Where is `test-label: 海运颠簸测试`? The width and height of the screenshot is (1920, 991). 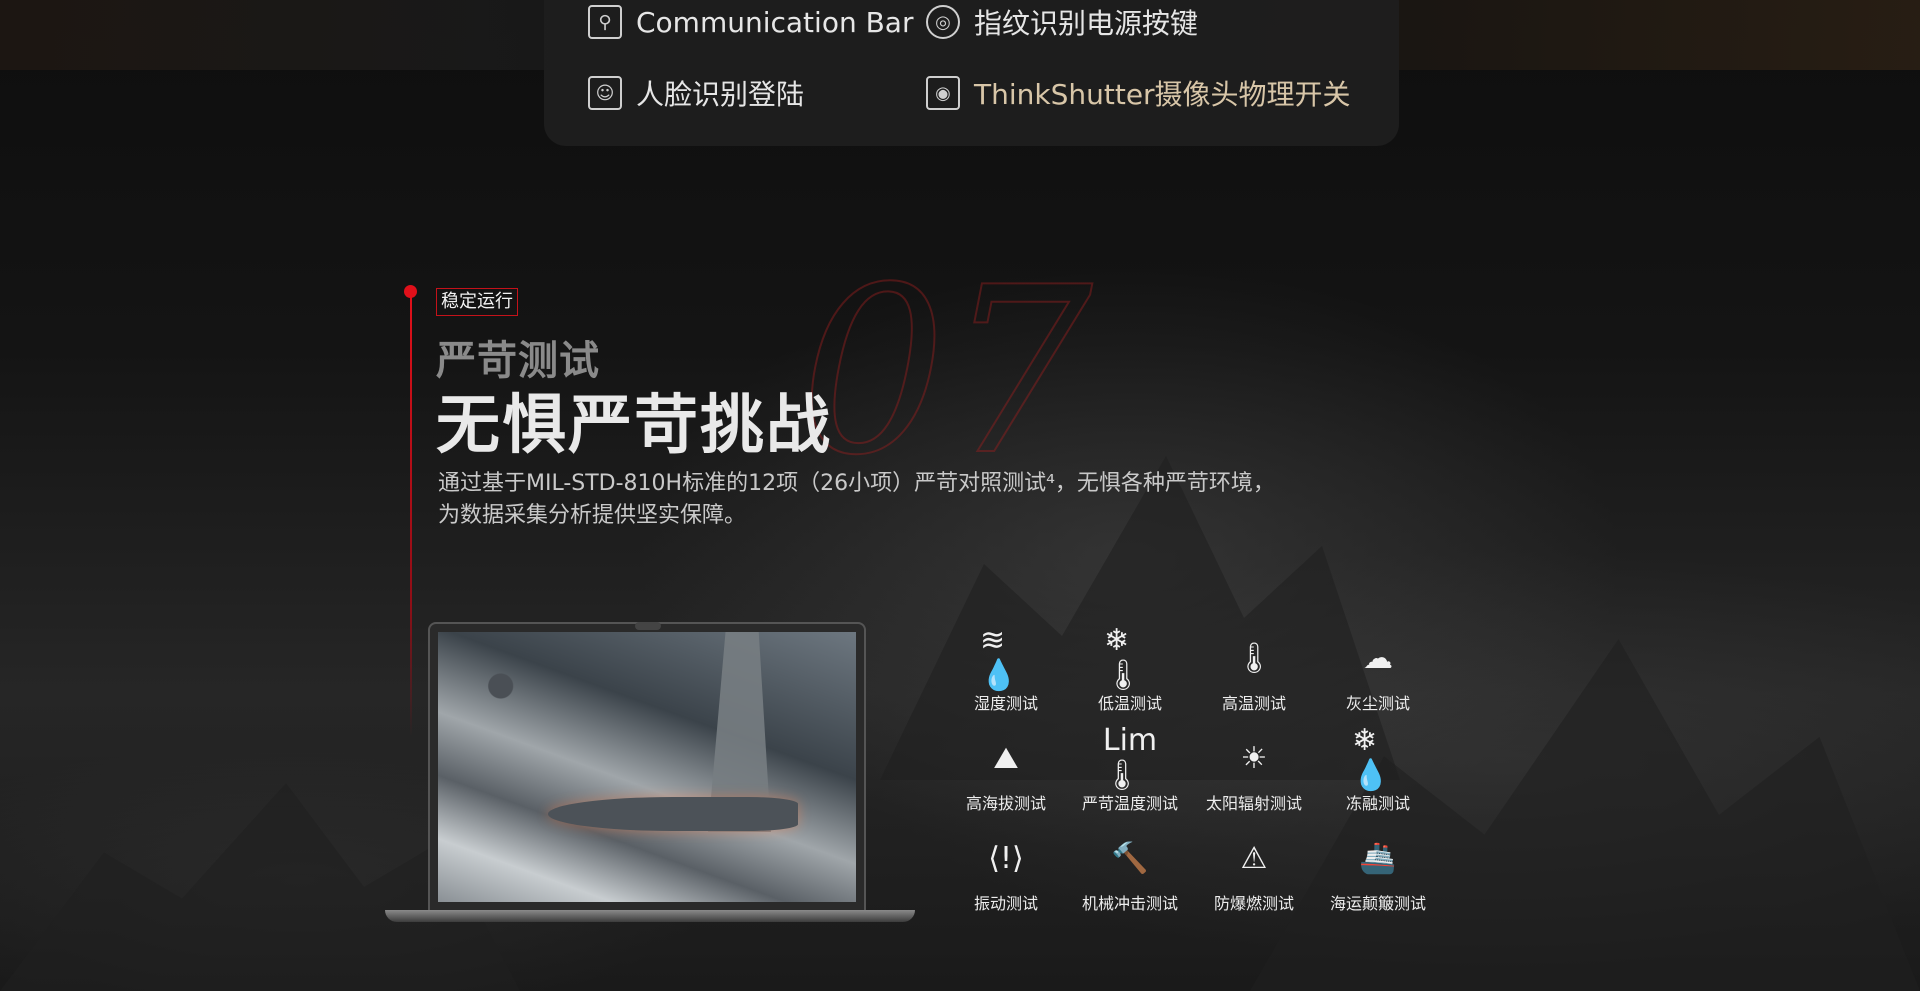
test-label: 海运颠簸测试 is located at coordinates (1377, 903).